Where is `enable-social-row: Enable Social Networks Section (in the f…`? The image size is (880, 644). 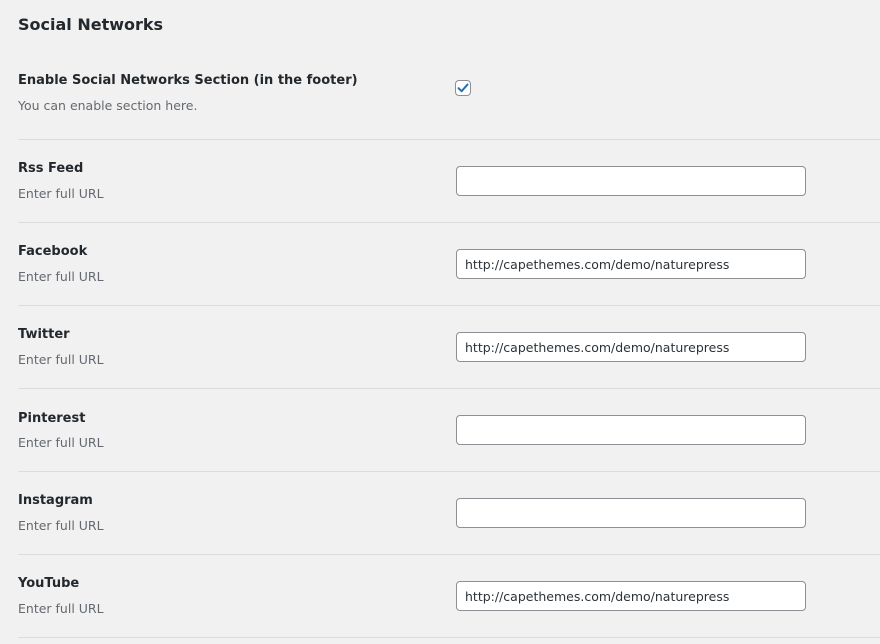
enable-social-row: Enable Social Networks Section (in the f… is located at coordinates (449, 100).